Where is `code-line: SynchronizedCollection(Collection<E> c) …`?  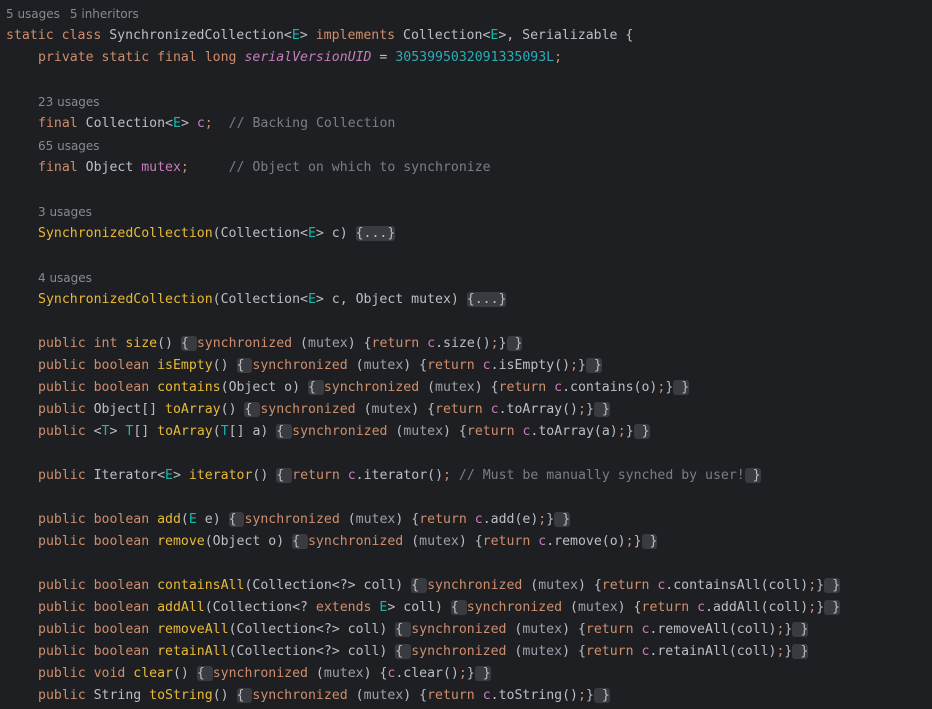
code-line: SynchronizedCollection(Collection<E> c) … is located at coordinates (217, 234).